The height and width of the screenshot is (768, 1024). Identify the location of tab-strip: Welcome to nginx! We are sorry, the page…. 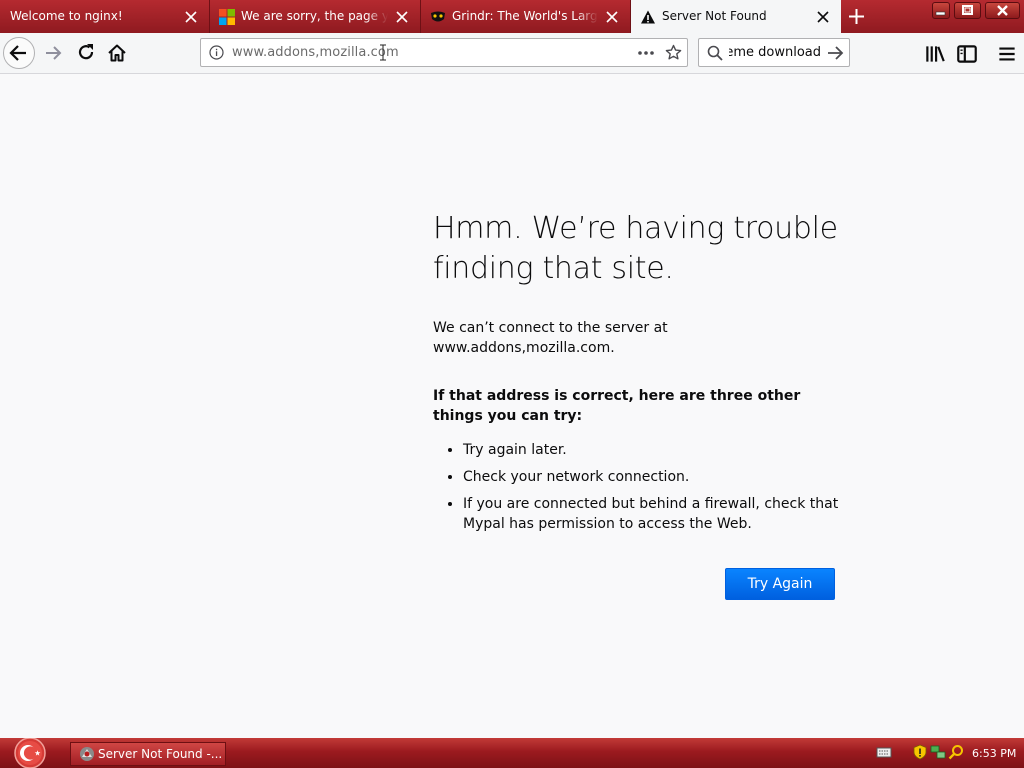
(512, 17).